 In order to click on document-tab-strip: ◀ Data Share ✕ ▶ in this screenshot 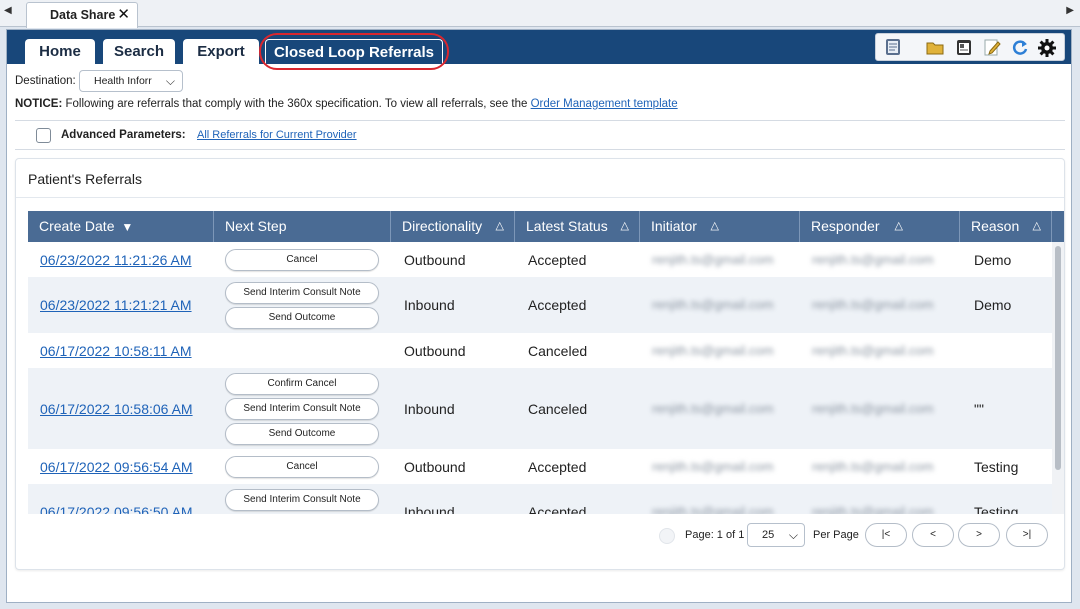, I will do `click(540, 14)`.